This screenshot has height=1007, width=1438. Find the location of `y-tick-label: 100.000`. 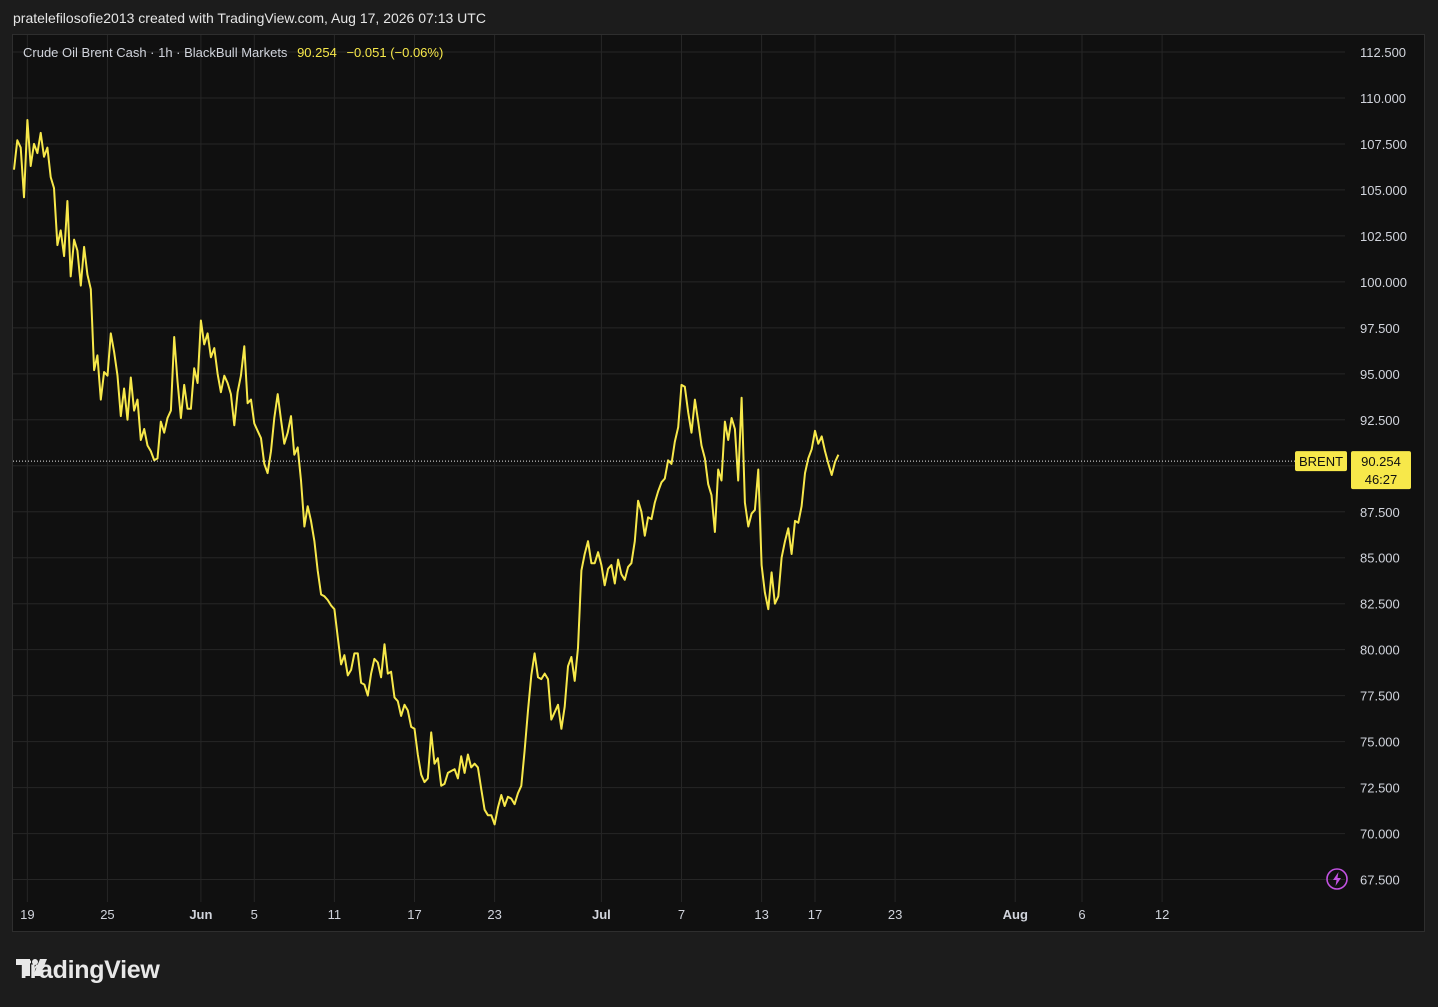

y-tick-label: 100.000 is located at coordinates (1383, 282).